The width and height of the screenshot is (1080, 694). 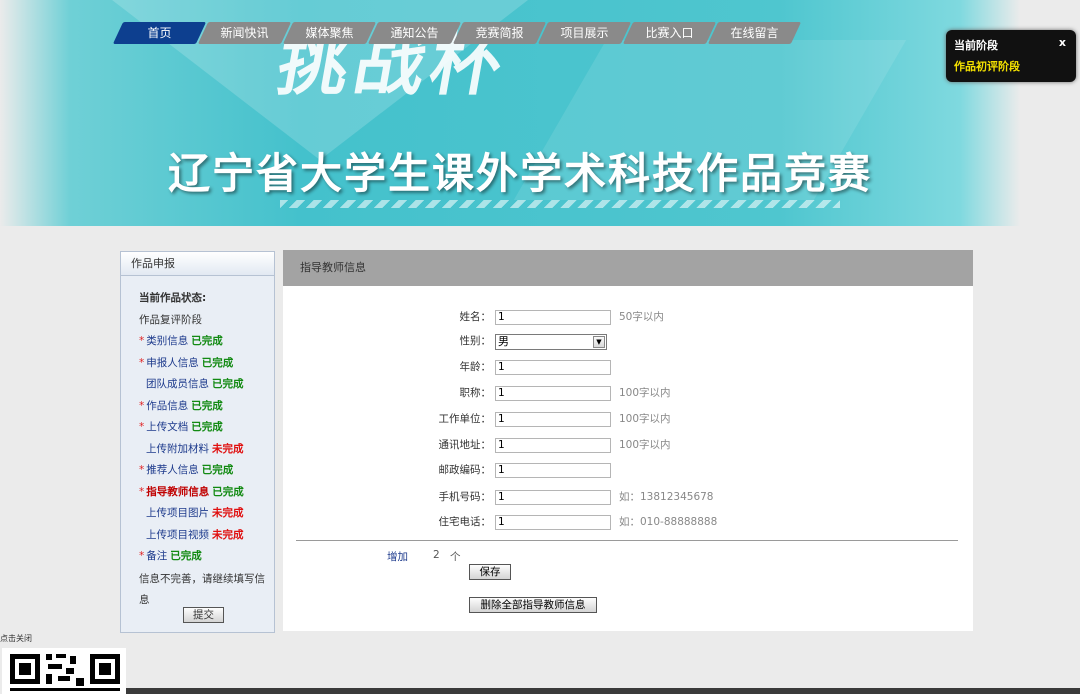 I want to click on postcode-field: 1, so click(x=553, y=470).